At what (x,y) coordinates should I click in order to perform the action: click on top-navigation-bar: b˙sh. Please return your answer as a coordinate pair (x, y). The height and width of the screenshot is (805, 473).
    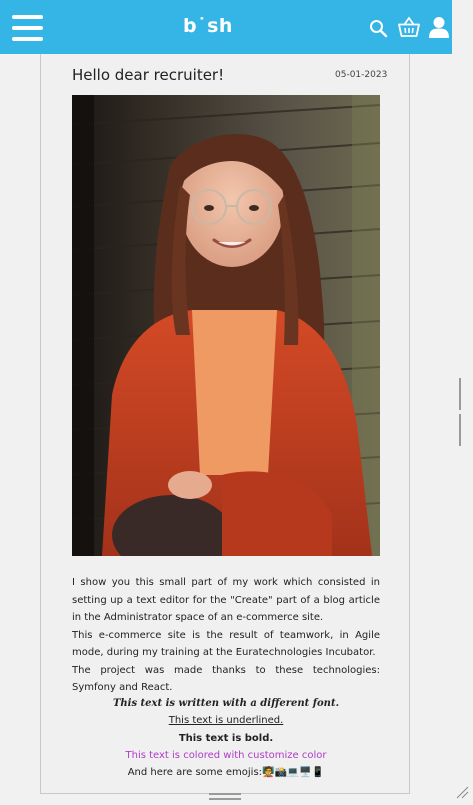
    Looking at the image, I should click on (226, 27).